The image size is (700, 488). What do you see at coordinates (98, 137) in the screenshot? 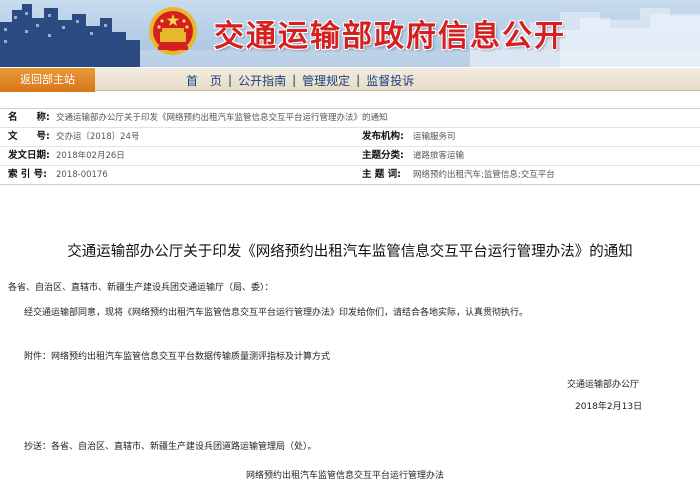
I see `meta-value-doc-number: 交办运〔2018〕24号` at bounding box center [98, 137].